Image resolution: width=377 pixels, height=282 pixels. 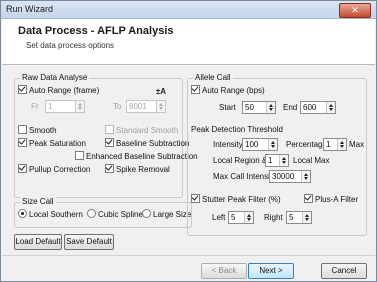 What do you see at coordinates (299, 217) in the screenshot?
I see `right-spinner: 5` at bounding box center [299, 217].